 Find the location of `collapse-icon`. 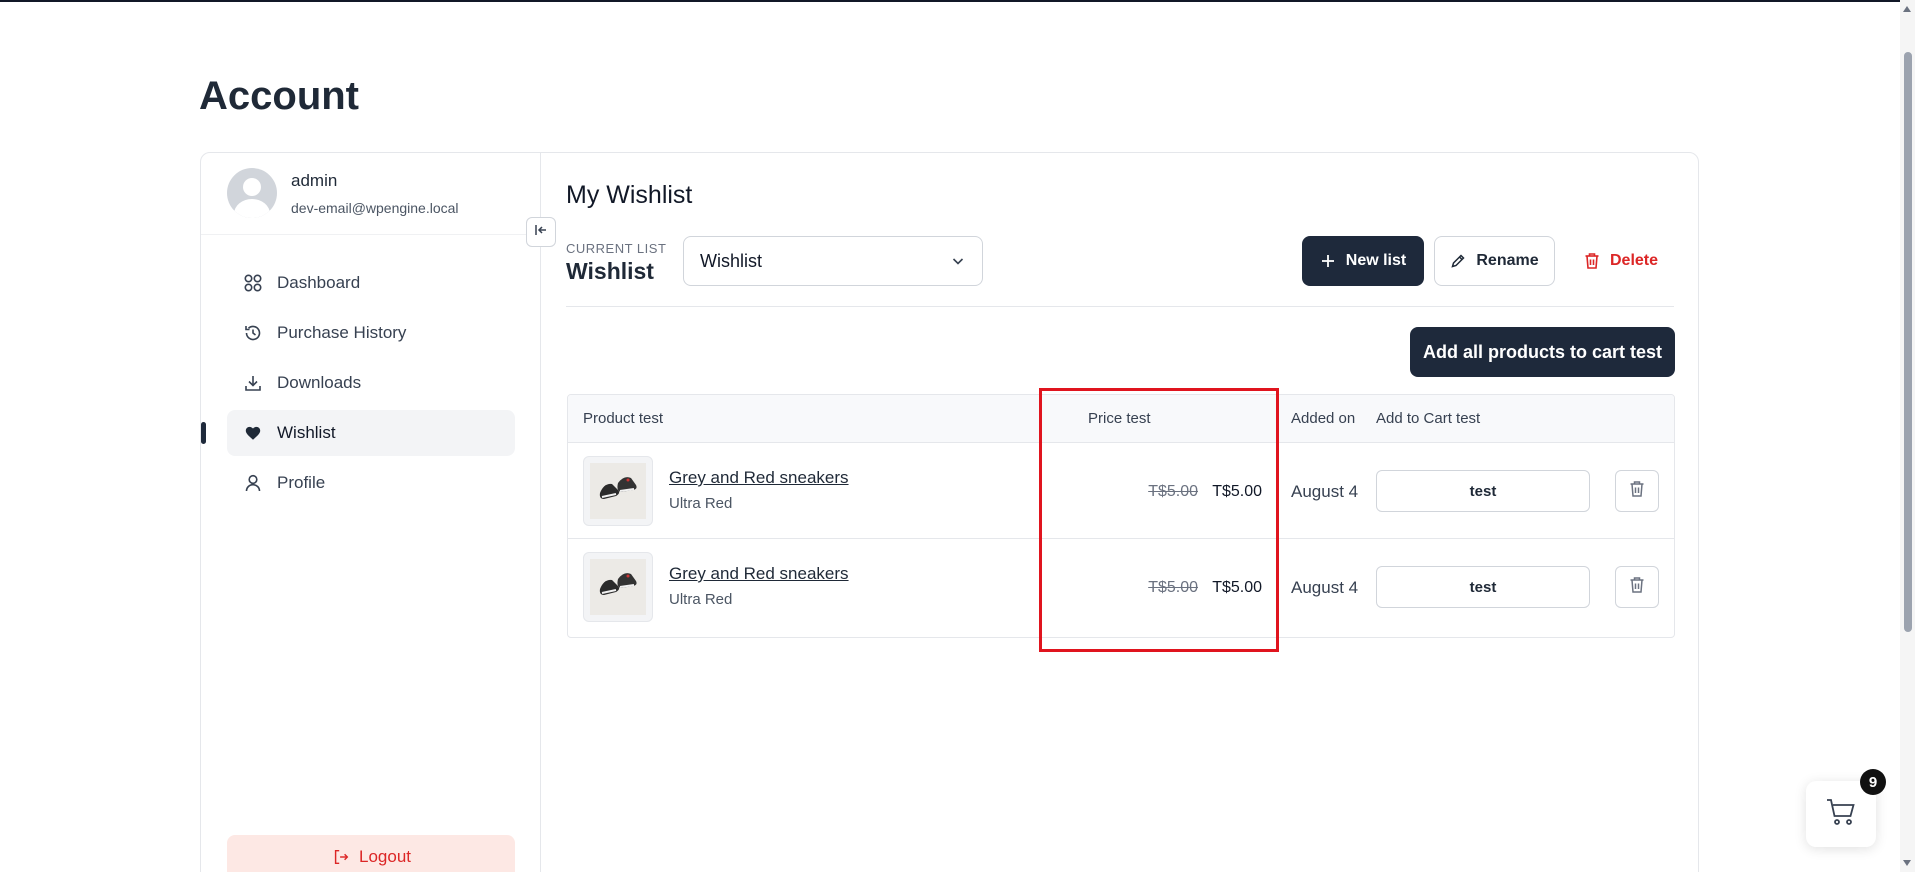

collapse-icon is located at coordinates (541, 232).